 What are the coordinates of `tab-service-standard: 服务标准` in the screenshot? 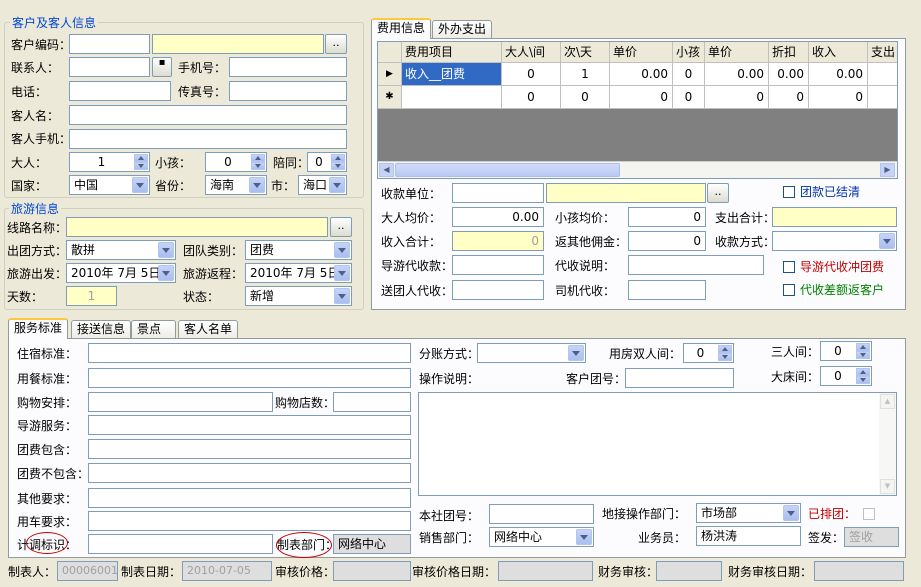 It's located at (38, 328).